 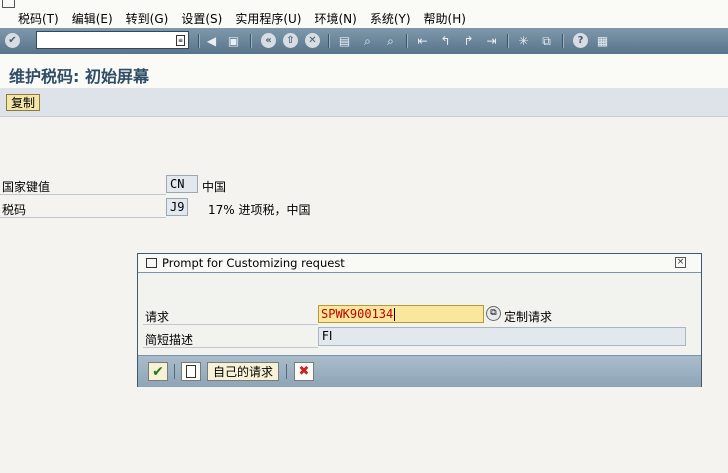 I want to click on own-requests-button: 自己的请求, so click(x=243, y=371).